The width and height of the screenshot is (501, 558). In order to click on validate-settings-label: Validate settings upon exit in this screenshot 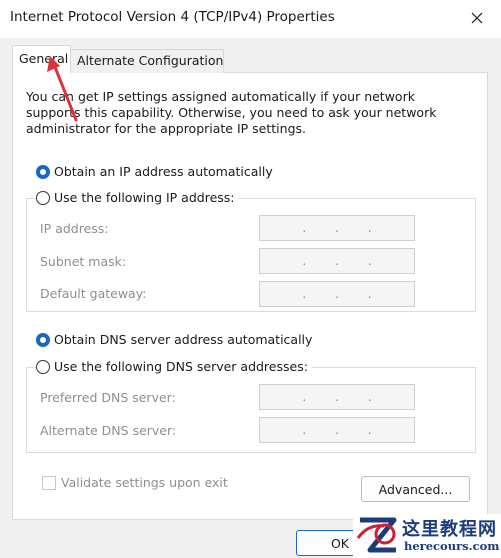, I will do `click(144, 482)`.